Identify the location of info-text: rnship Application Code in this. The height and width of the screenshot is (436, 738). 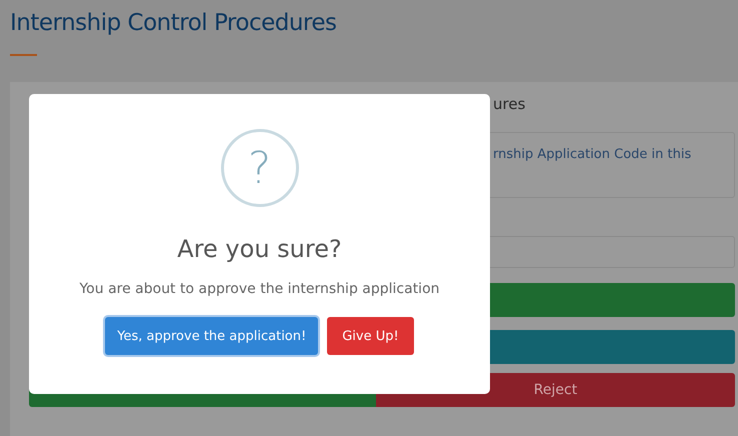
(592, 154).